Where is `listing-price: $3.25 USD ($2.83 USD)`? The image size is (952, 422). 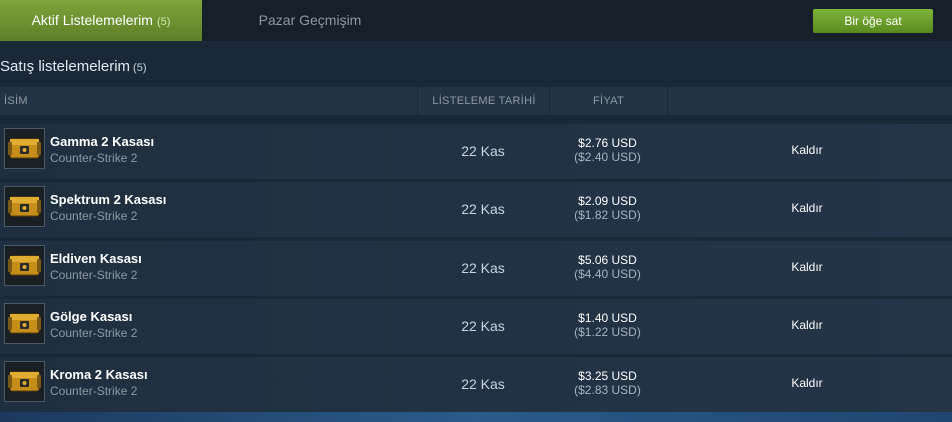 listing-price: $3.25 USD ($2.83 USD) is located at coordinates (607, 383).